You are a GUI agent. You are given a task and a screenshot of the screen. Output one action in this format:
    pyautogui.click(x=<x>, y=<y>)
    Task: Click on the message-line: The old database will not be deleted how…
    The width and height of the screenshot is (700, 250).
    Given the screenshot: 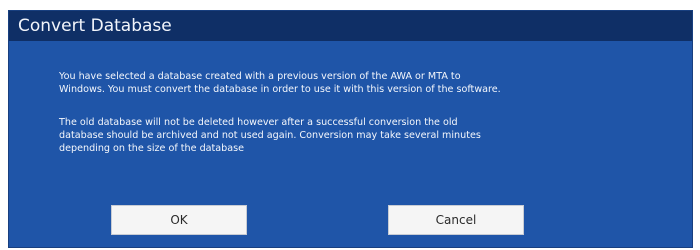 What is the action you would take?
    pyautogui.click(x=258, y=122)
    